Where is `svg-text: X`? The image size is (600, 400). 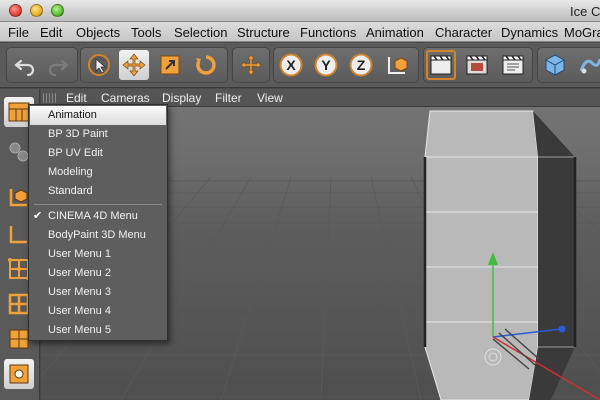 svg-text: X is located at coordinates (291, 65).